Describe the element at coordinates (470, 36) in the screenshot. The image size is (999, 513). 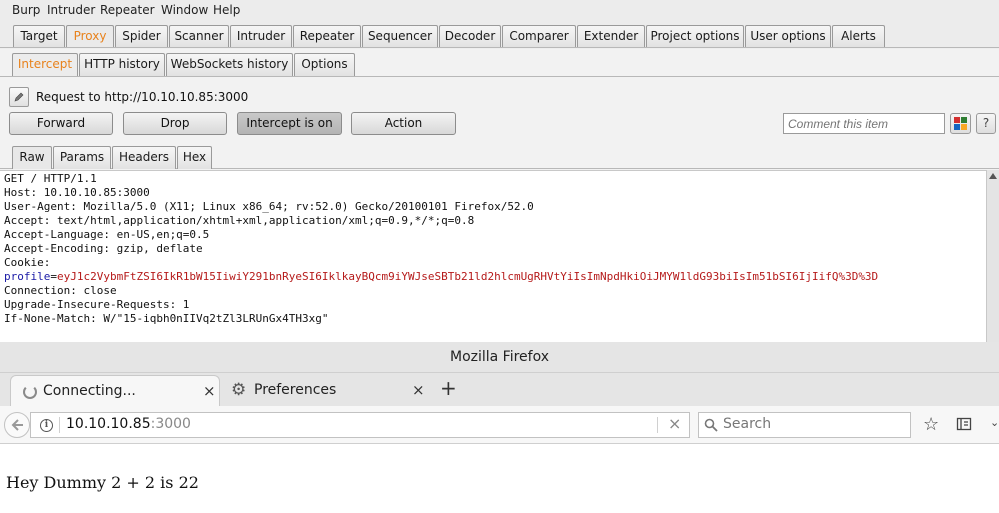
I see `tab-decoder: Decoder` at that location.